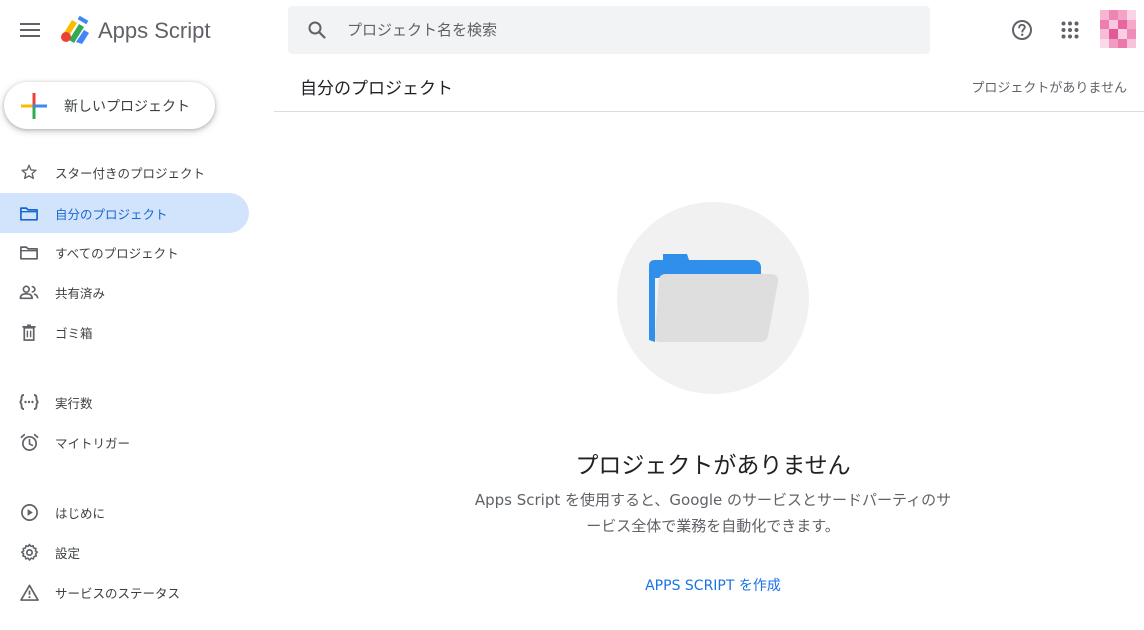 The image size is (1144, 630). Describe the element at coordinates (29, 442) in the screenshot. I see `alarm-icon` at that location.